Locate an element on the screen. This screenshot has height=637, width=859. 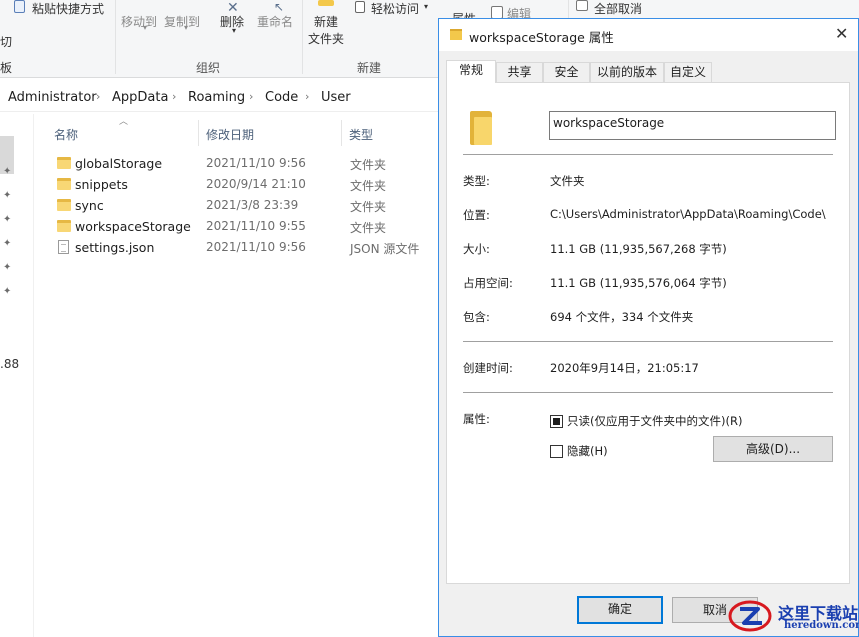
contains-value: 694 个文件，334 个文件夹 is located at coordinates (622, 317).